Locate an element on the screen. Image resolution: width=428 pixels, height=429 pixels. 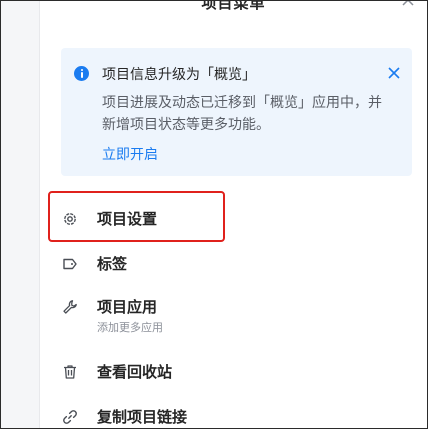
link-icon is located at coordinates (70, 417).